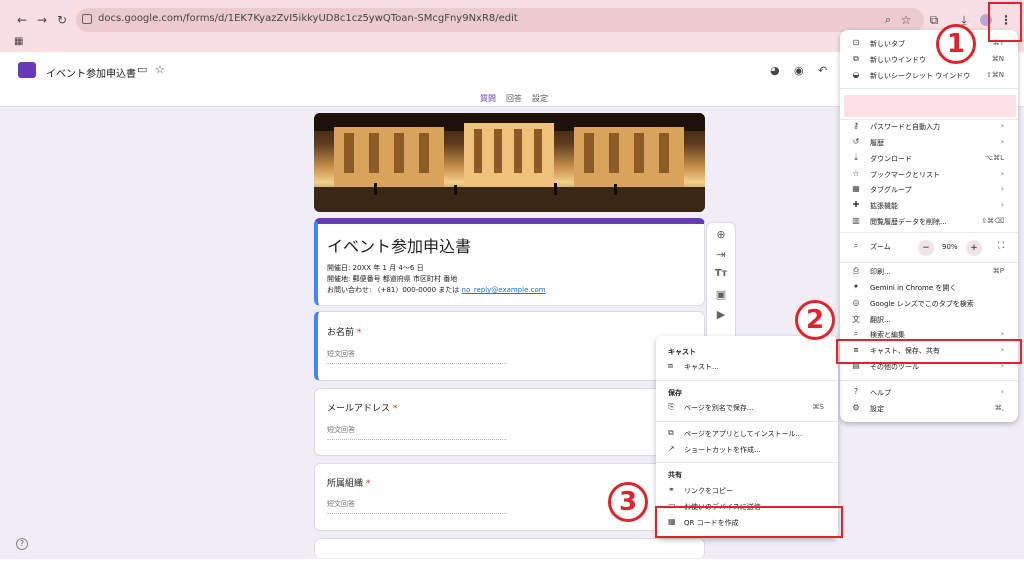 The height and width of the screenshot is (576, 1024). Describe the element at coordinates (856, 302) in the screenshot. I see `lens-icon: ◎` at that location.